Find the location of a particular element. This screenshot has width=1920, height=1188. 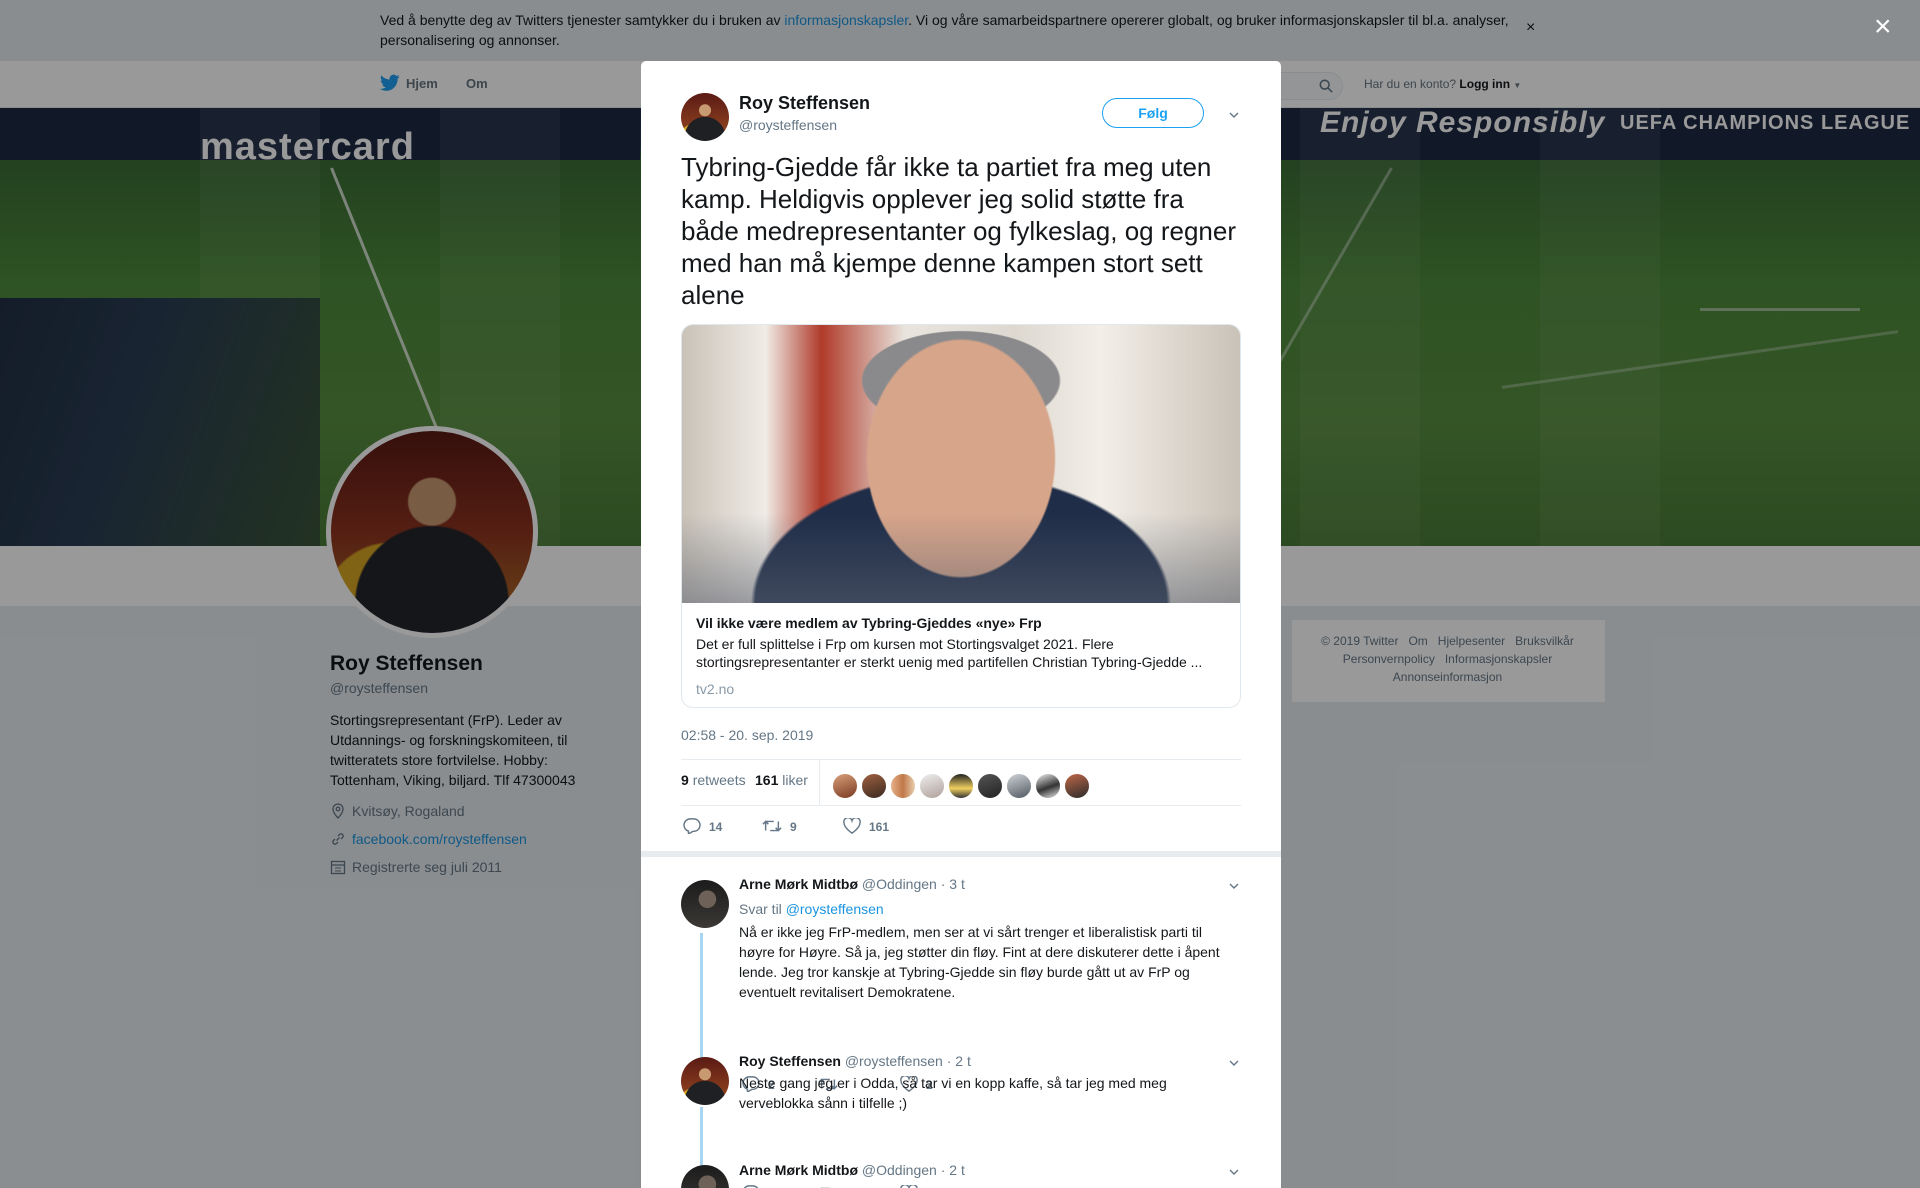

reply-count: 14 is located at coordinates (716, 827).